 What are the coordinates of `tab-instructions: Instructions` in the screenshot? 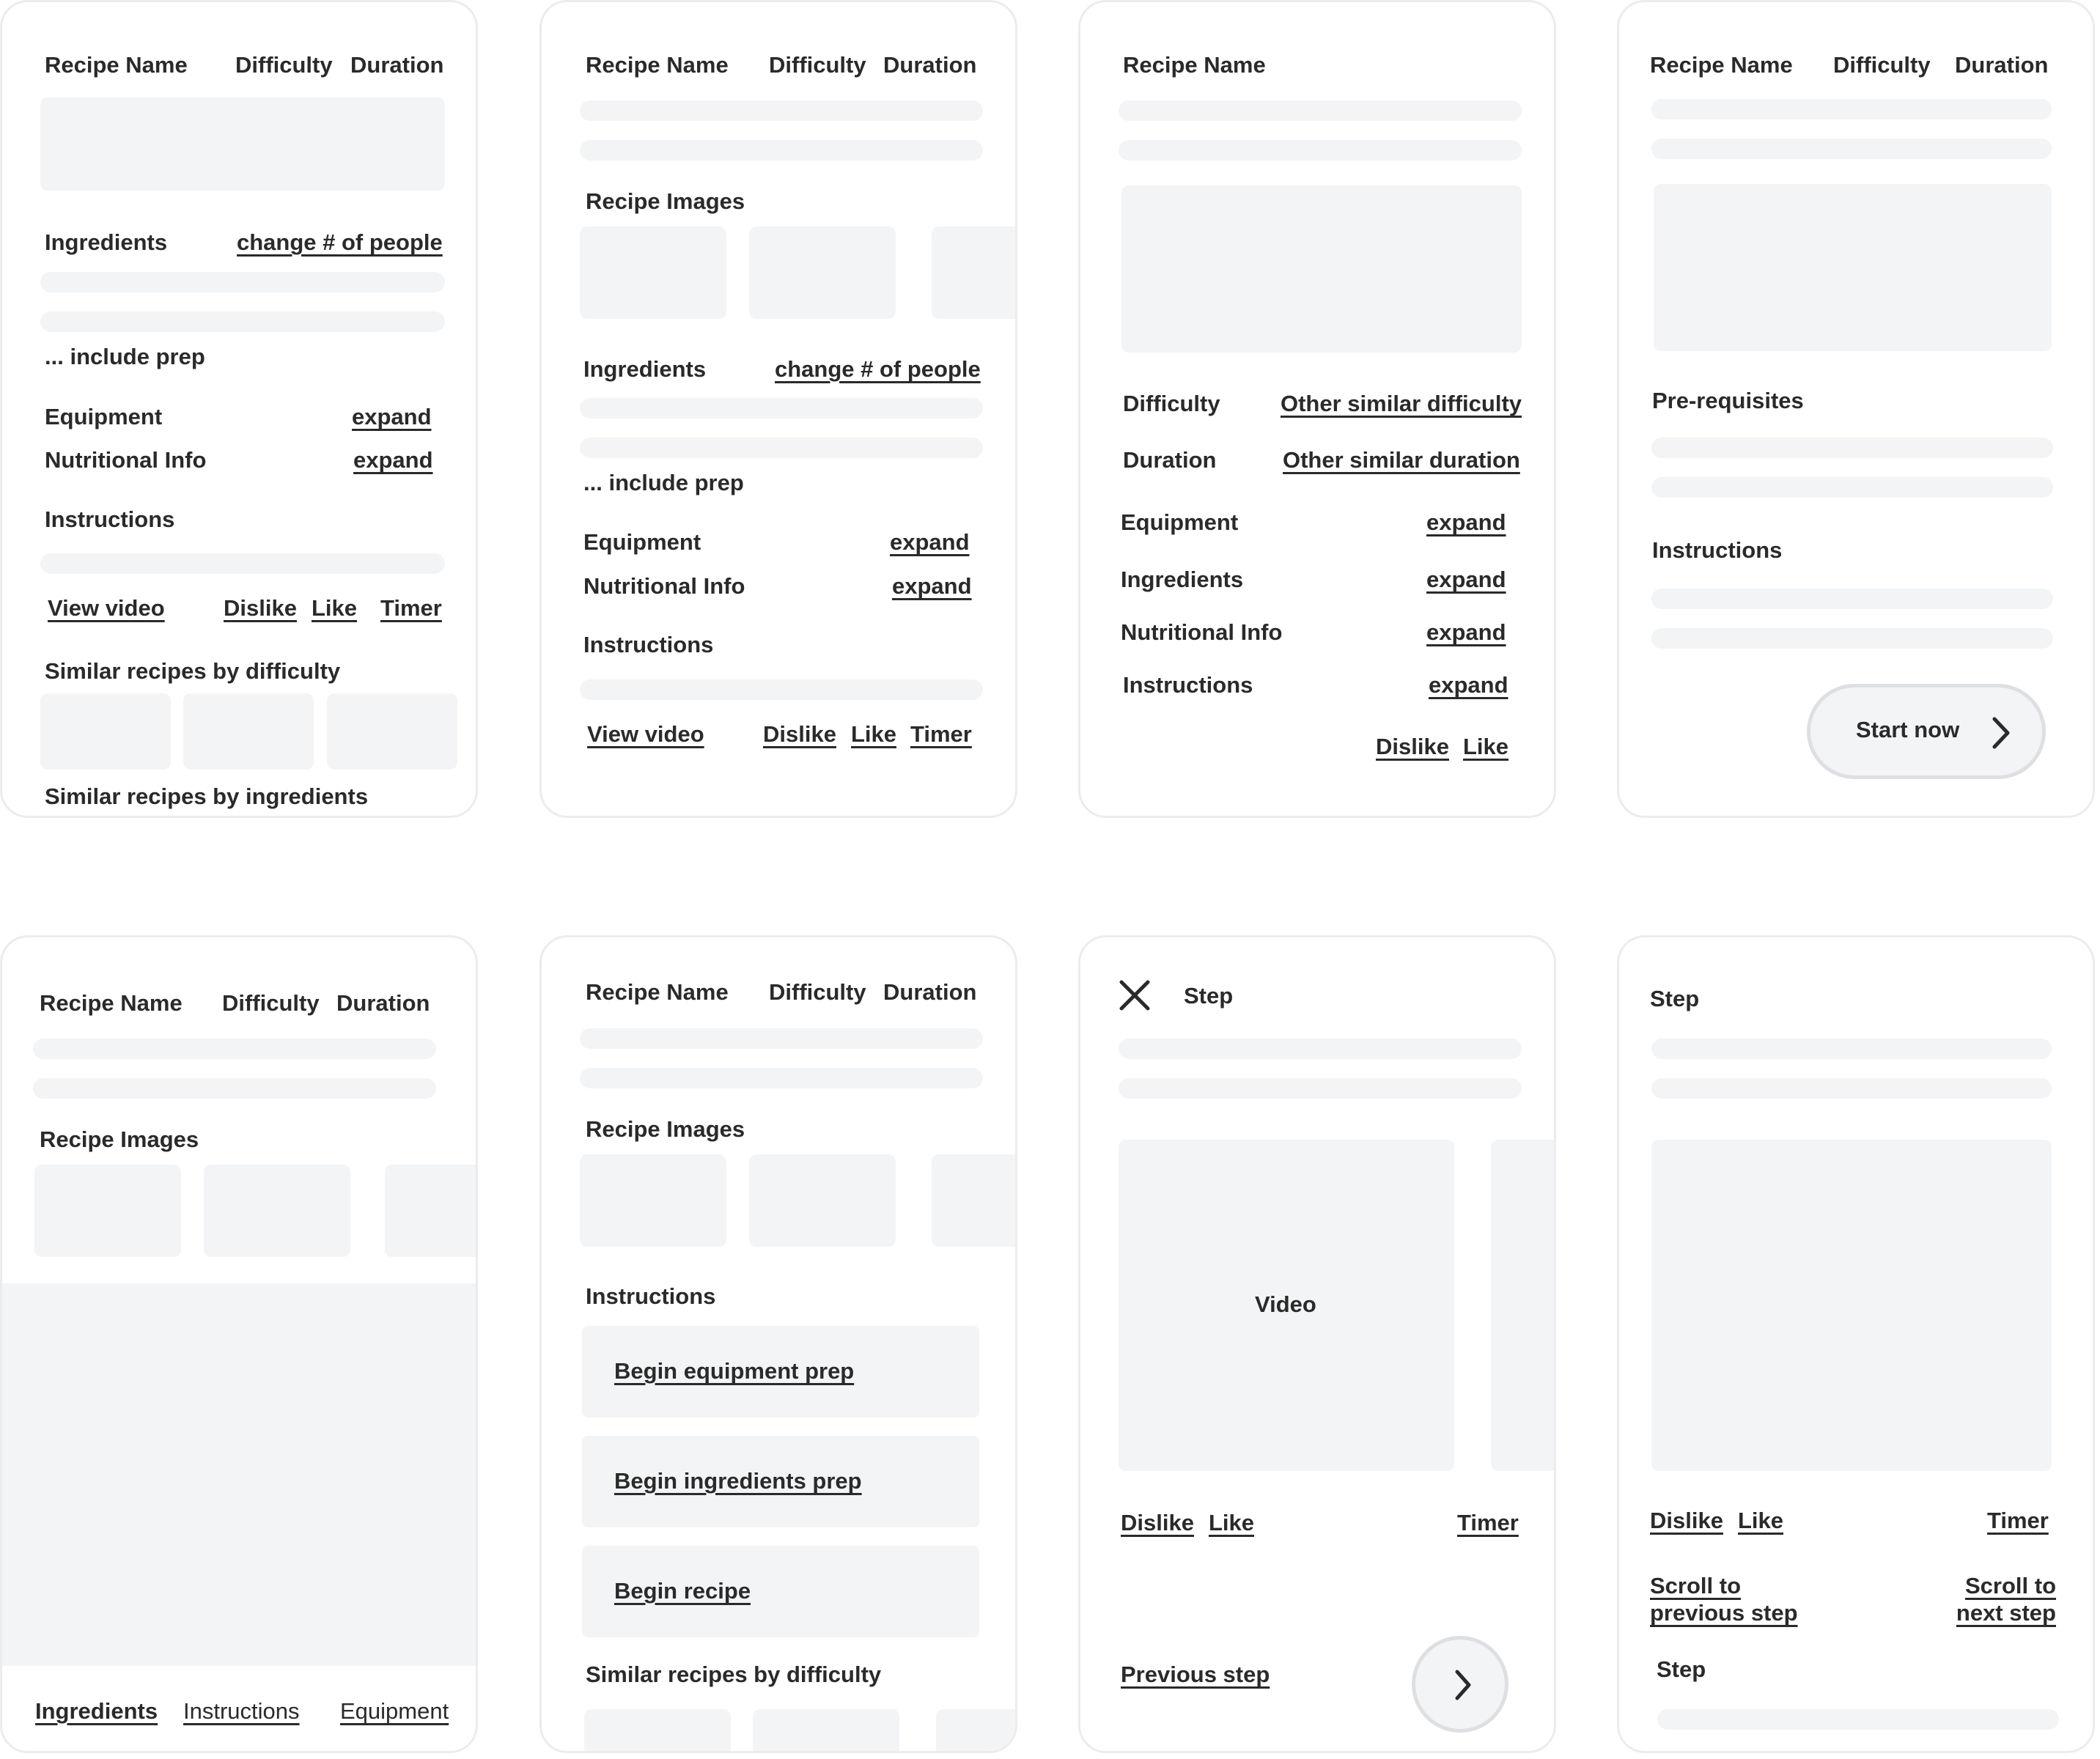 It's located at (242, 1711).